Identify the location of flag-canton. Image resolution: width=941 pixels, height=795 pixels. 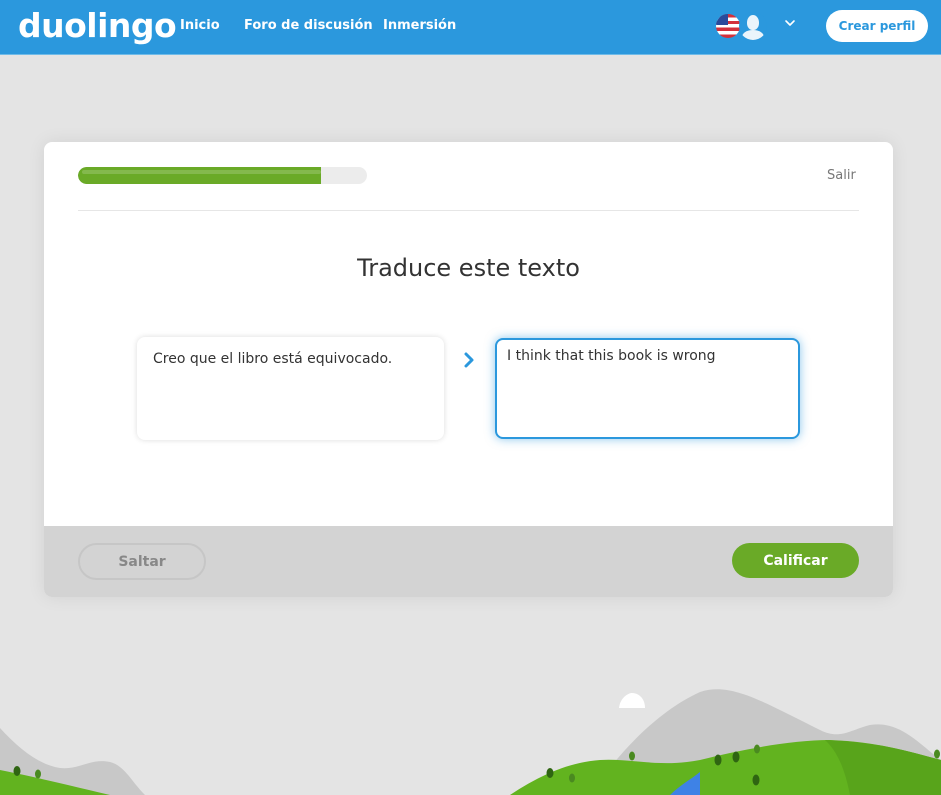
(722, 19).